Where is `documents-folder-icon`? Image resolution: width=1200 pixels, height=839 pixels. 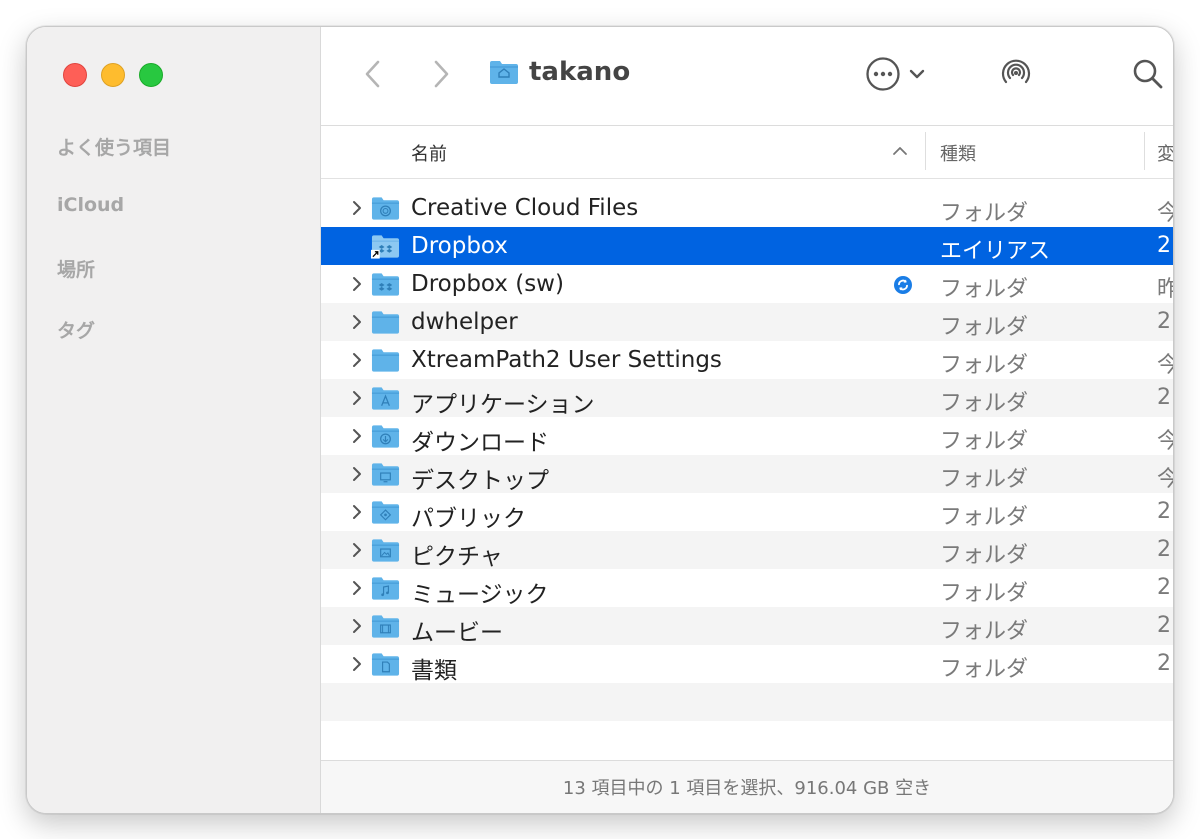
documents-folder-icon is located at coordinates (385, 664).